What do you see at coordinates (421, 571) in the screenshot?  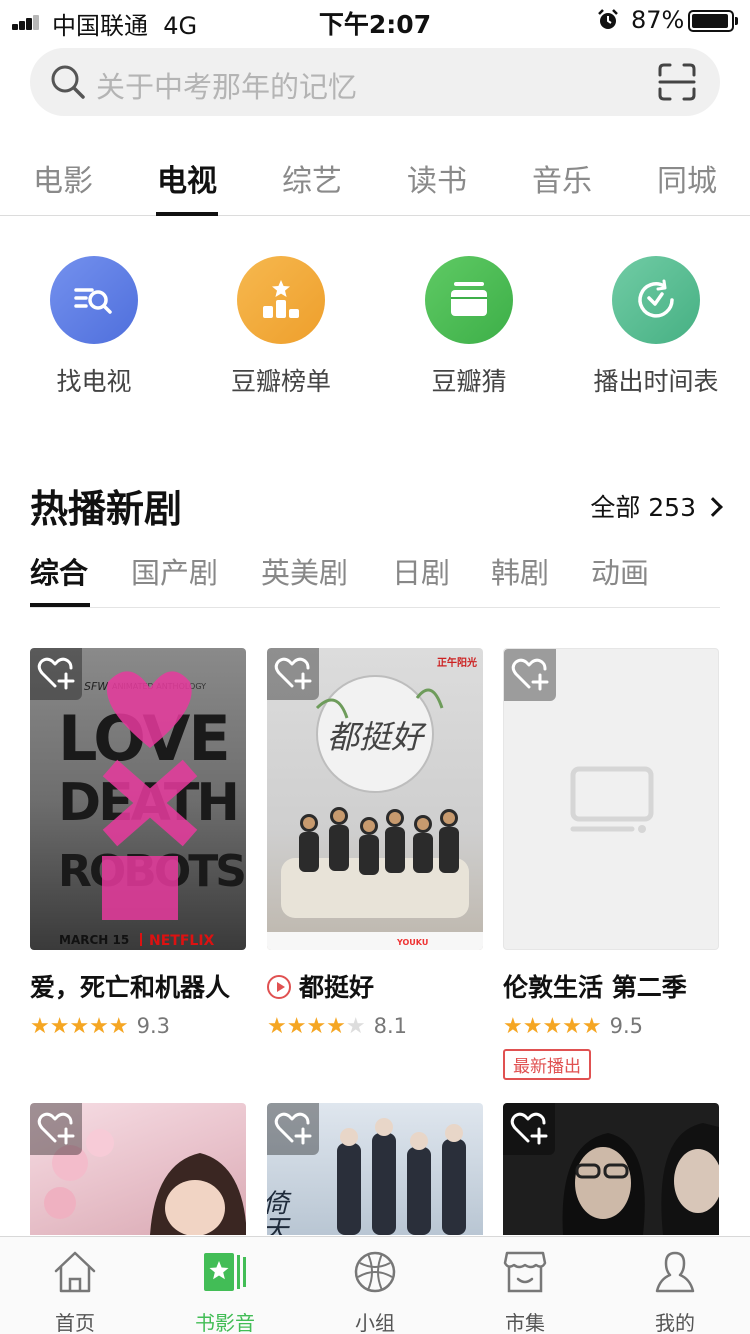 I see `subtab-japanese: 日剧` at bounding box center [421, 571].